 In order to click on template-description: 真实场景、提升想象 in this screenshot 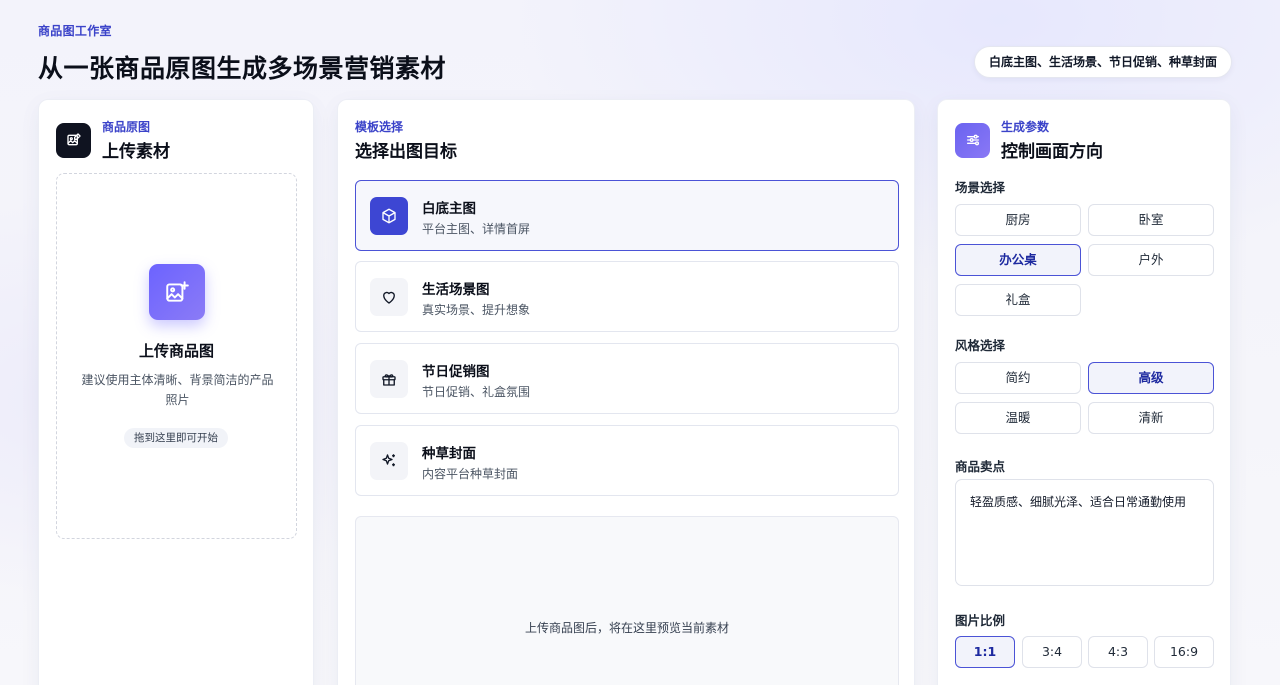, I will do `click(476, 310)`.